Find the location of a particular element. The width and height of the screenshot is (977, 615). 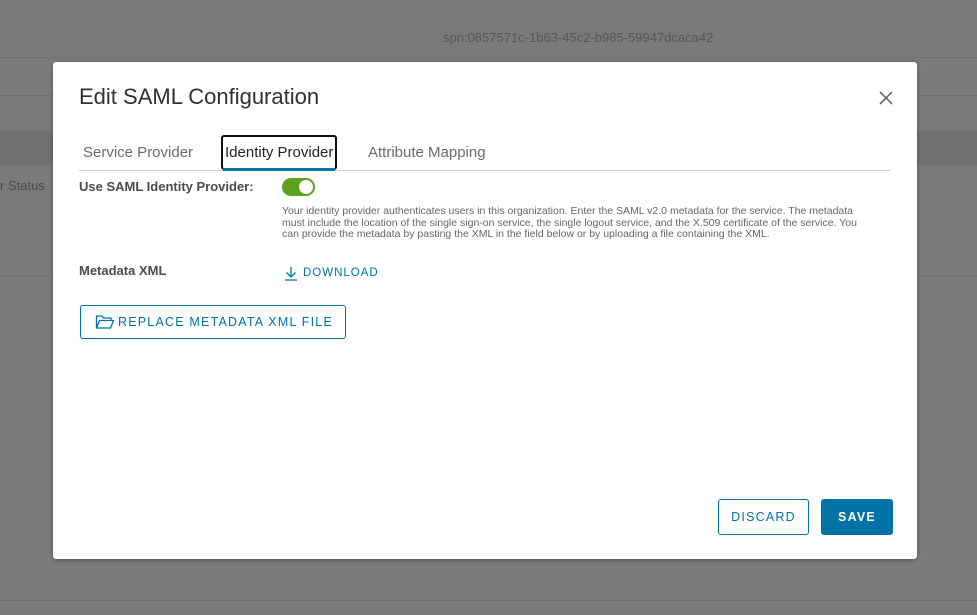

toggle-knob is located at coordinates (306, 187).